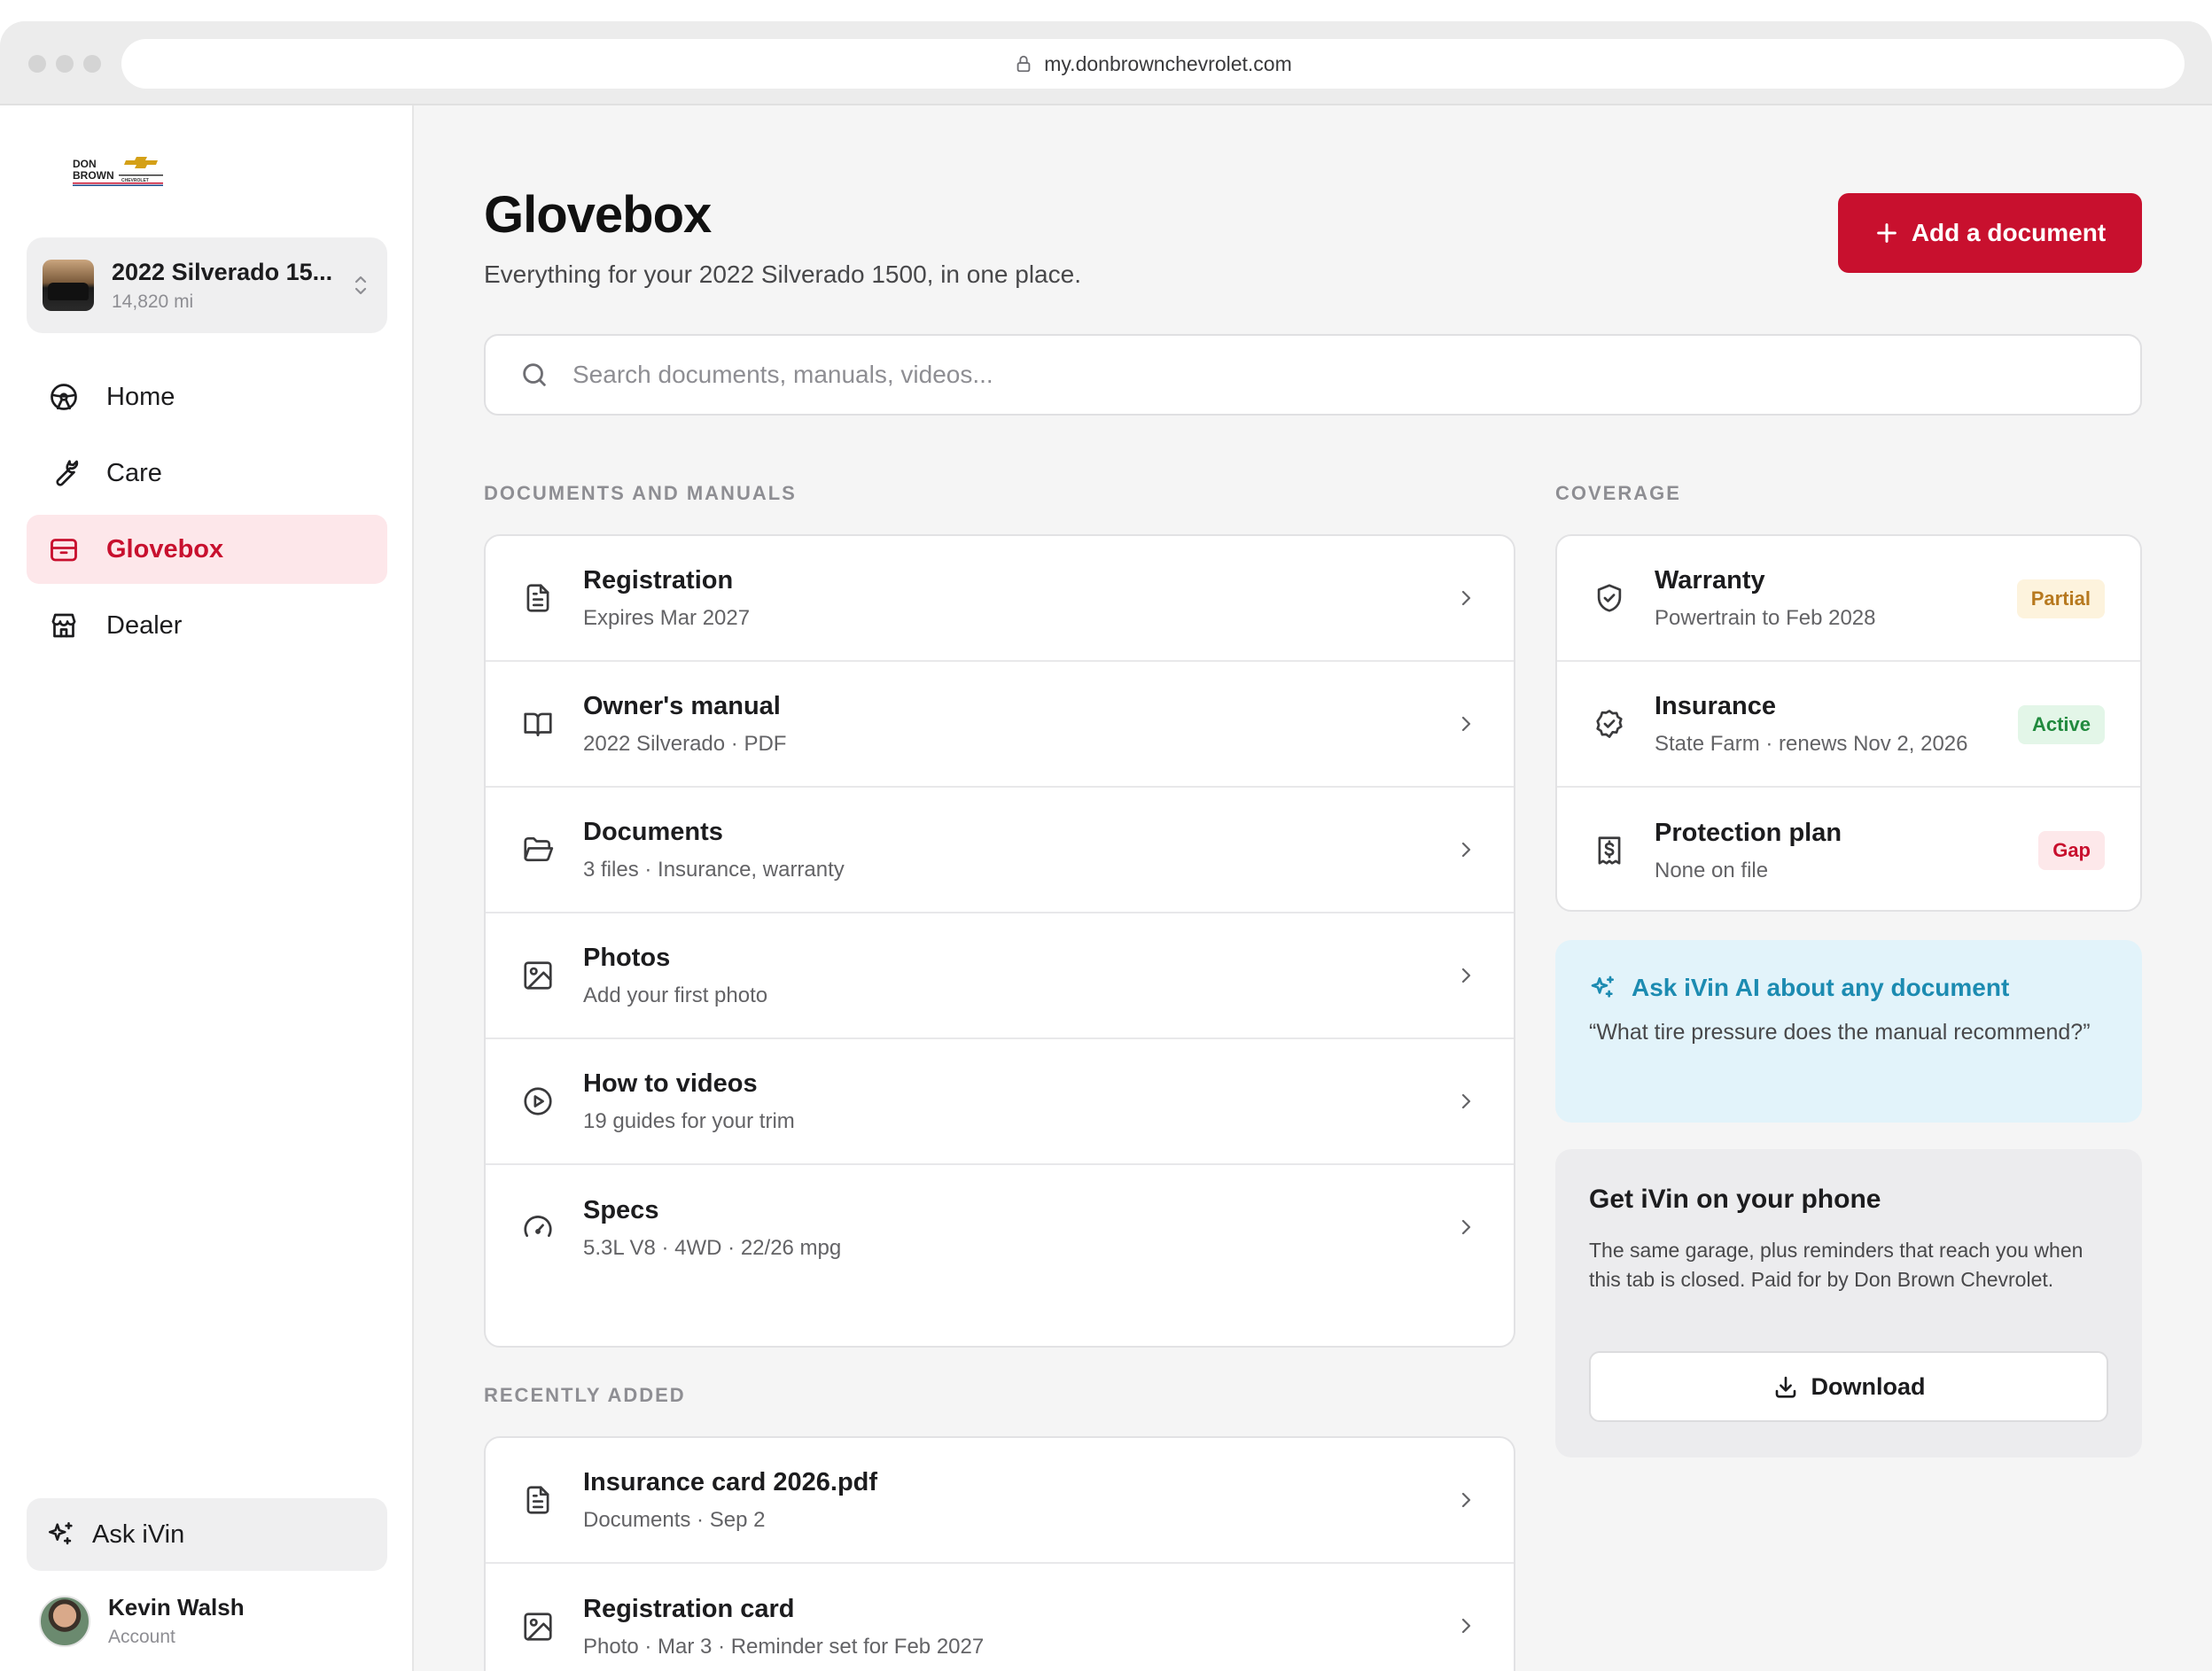 The width and height of the screenshot is (2212, 1671). I want to click on row-subtitle: Documents · Sep 2, so click(674, 1519).